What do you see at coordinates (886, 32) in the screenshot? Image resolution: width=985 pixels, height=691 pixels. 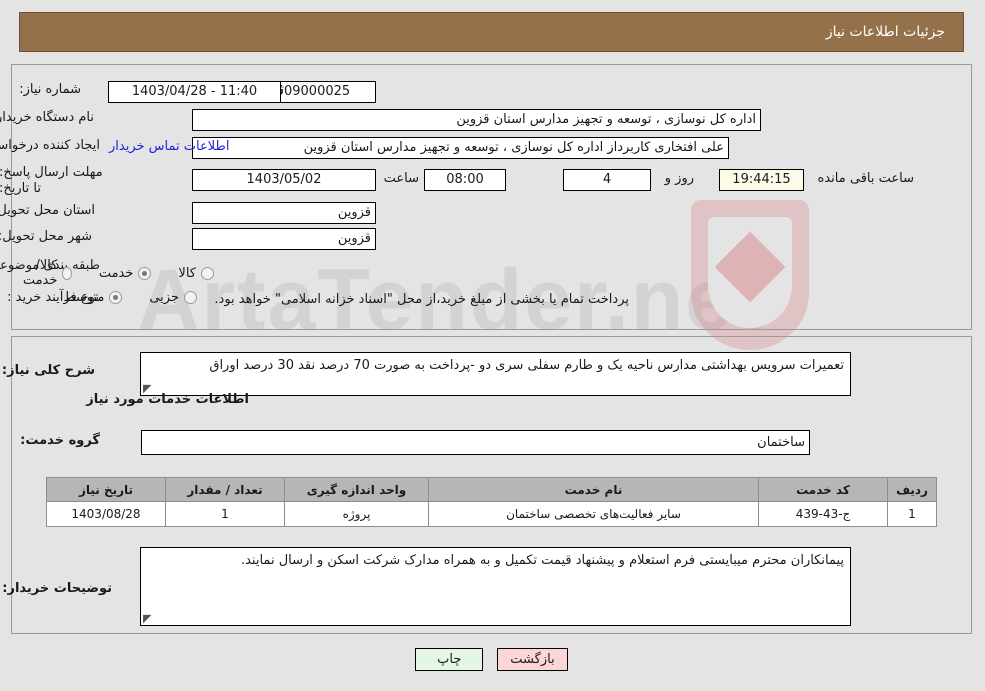 I see `page-title: جزئیات اطلاعات نیاز` at bounding box center [886, 32].